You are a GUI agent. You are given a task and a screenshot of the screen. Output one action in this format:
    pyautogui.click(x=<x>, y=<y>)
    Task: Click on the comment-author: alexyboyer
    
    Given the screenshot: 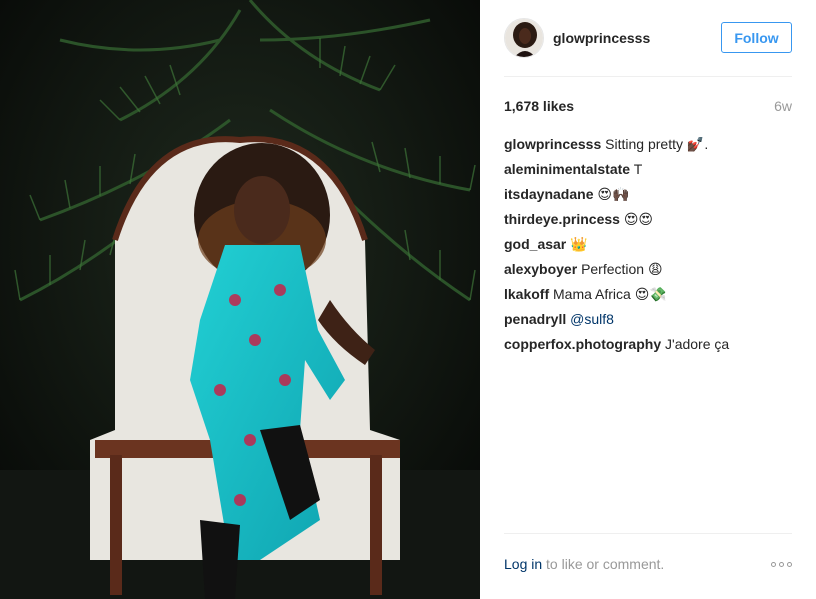 What is the action you would take?
    pyautogui.click(x=540, y=269)
    